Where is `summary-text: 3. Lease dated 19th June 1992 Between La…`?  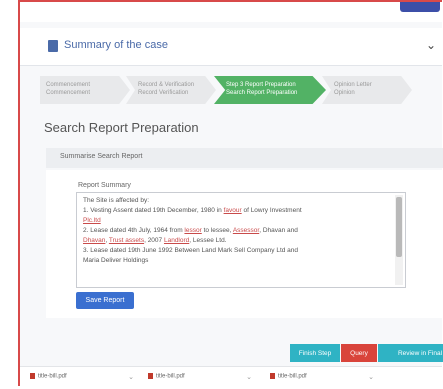 summary-text: 3. Lease dated 19th June 1992 Between La… is located at coordinates (191, 250).